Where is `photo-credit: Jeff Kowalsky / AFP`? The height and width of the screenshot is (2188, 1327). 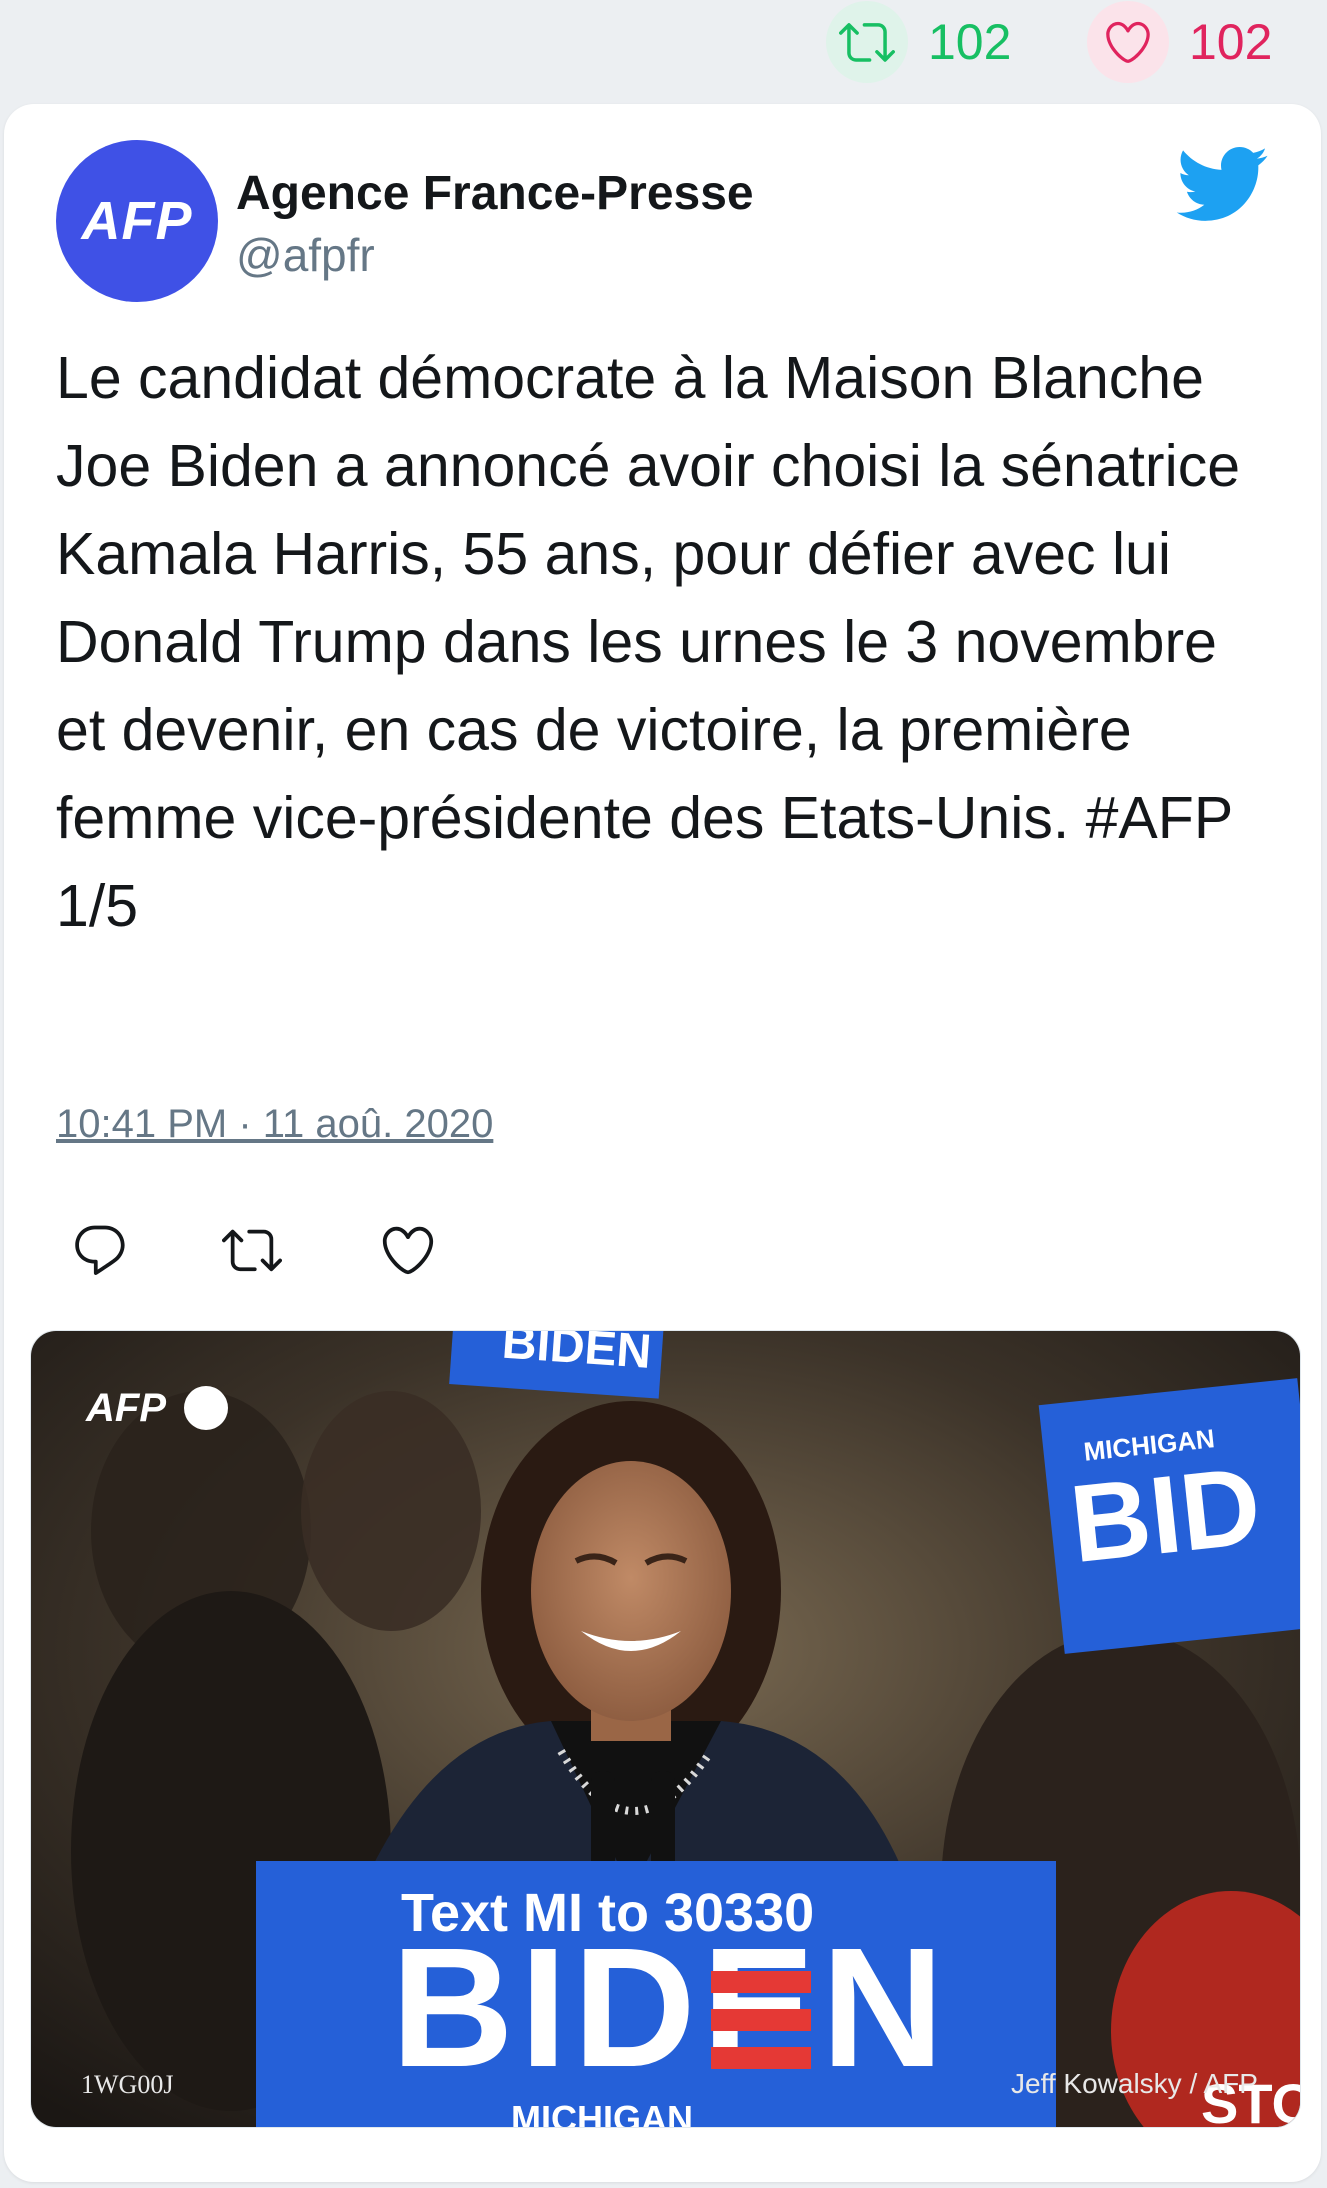 photo-credit: Jeff Kowalsky / AFP is located at coordinates (1134, 2083).